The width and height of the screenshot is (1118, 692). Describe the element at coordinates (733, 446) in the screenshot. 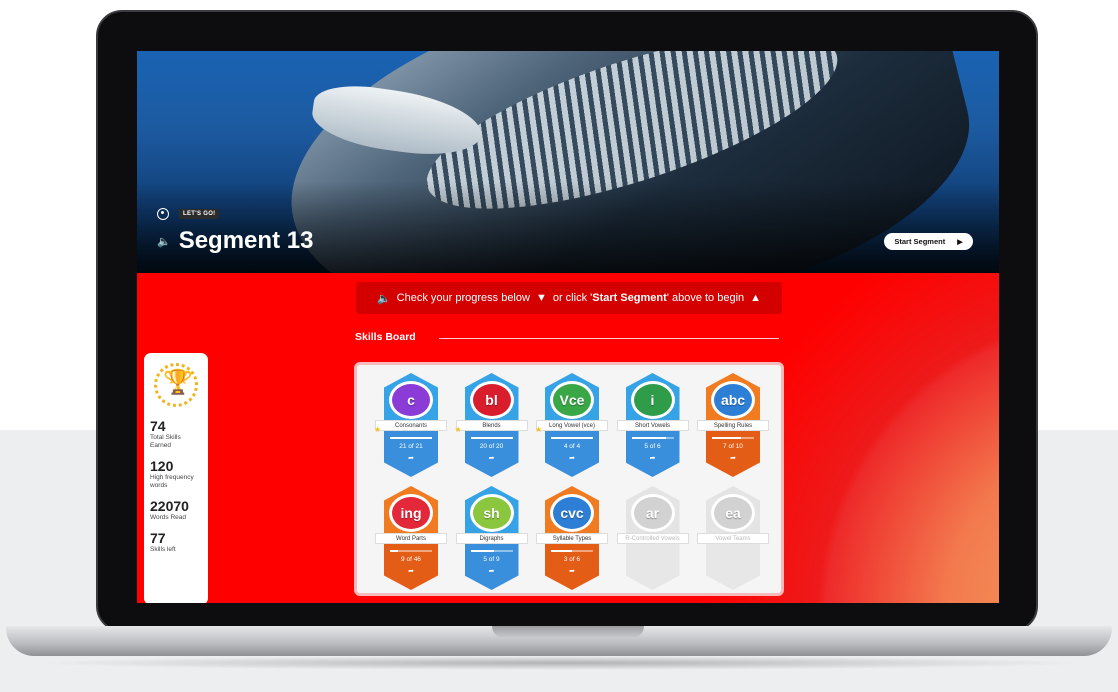

I see `badge-progress-count: 7 of 10` at that location.